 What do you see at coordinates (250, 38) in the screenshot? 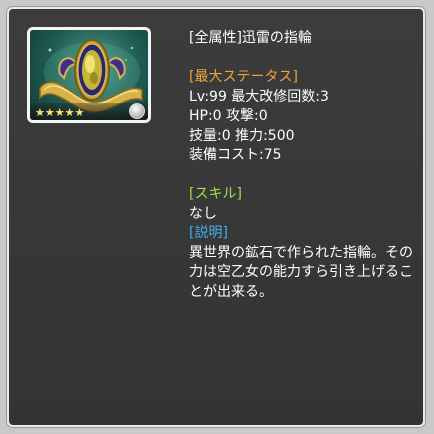
I see `item-name: [全属性]迅雷の指輪` at bounding box center [250, 38].